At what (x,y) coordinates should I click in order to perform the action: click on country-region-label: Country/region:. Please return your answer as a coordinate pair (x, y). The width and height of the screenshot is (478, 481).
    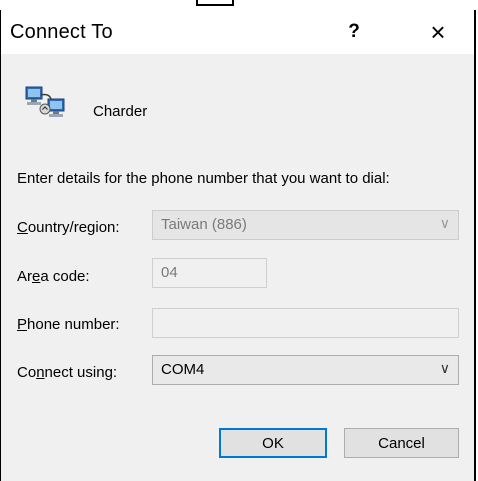
    Looking at the image, I should click on (68, 227).